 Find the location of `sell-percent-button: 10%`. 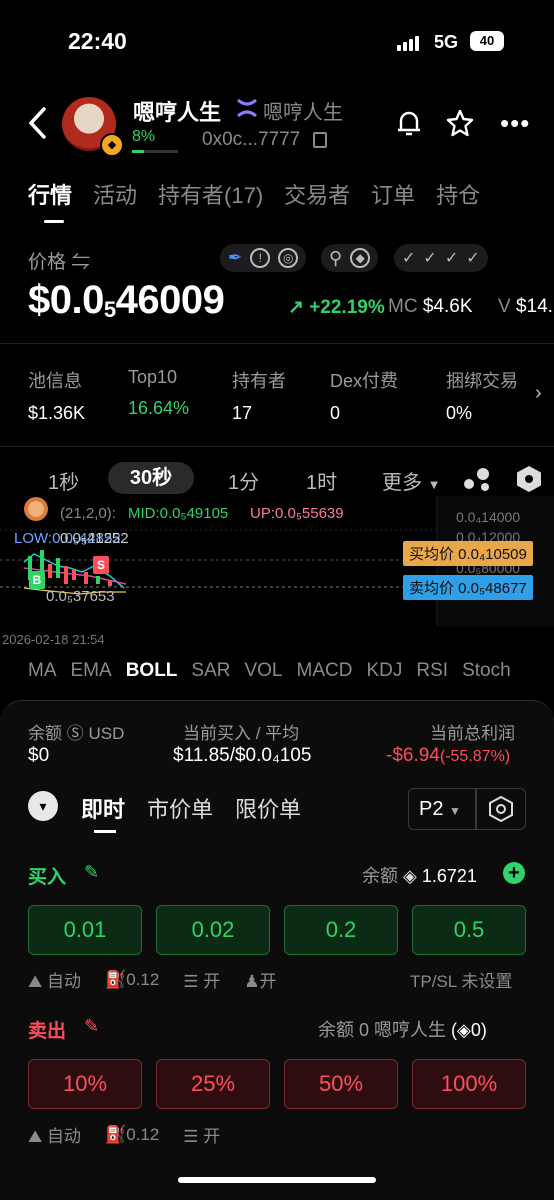

sell-percent-button: 10% is located at coordinates (85, 1084).